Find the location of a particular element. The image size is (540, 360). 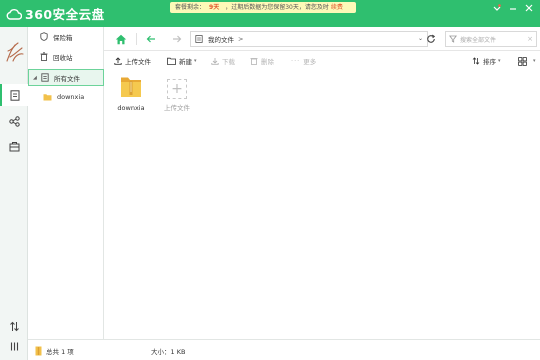

upload-tile: + 上传文件 is located at coordinates (177, 95).